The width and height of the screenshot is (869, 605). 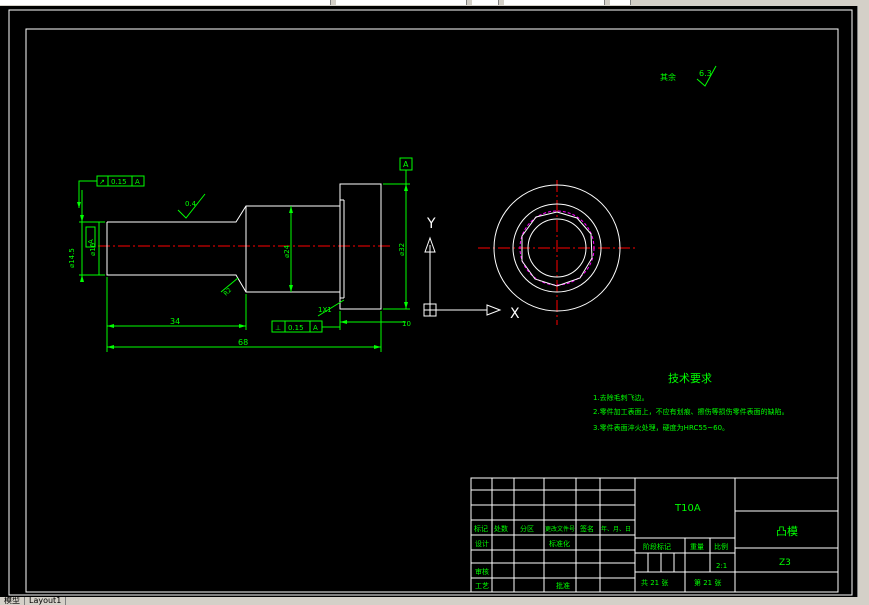 I want to click on dim-len-68: 68, so click(x=243, y=342).